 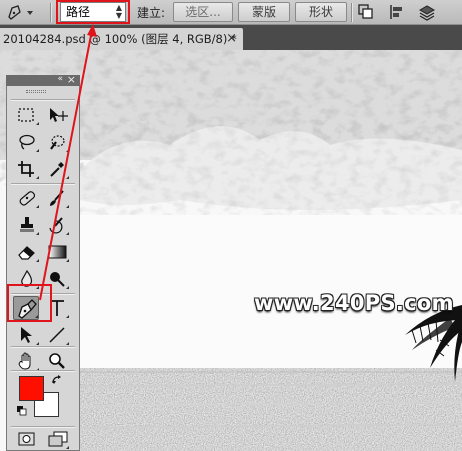 I want to click on path-selection-tool, so click(x=27, y=335).